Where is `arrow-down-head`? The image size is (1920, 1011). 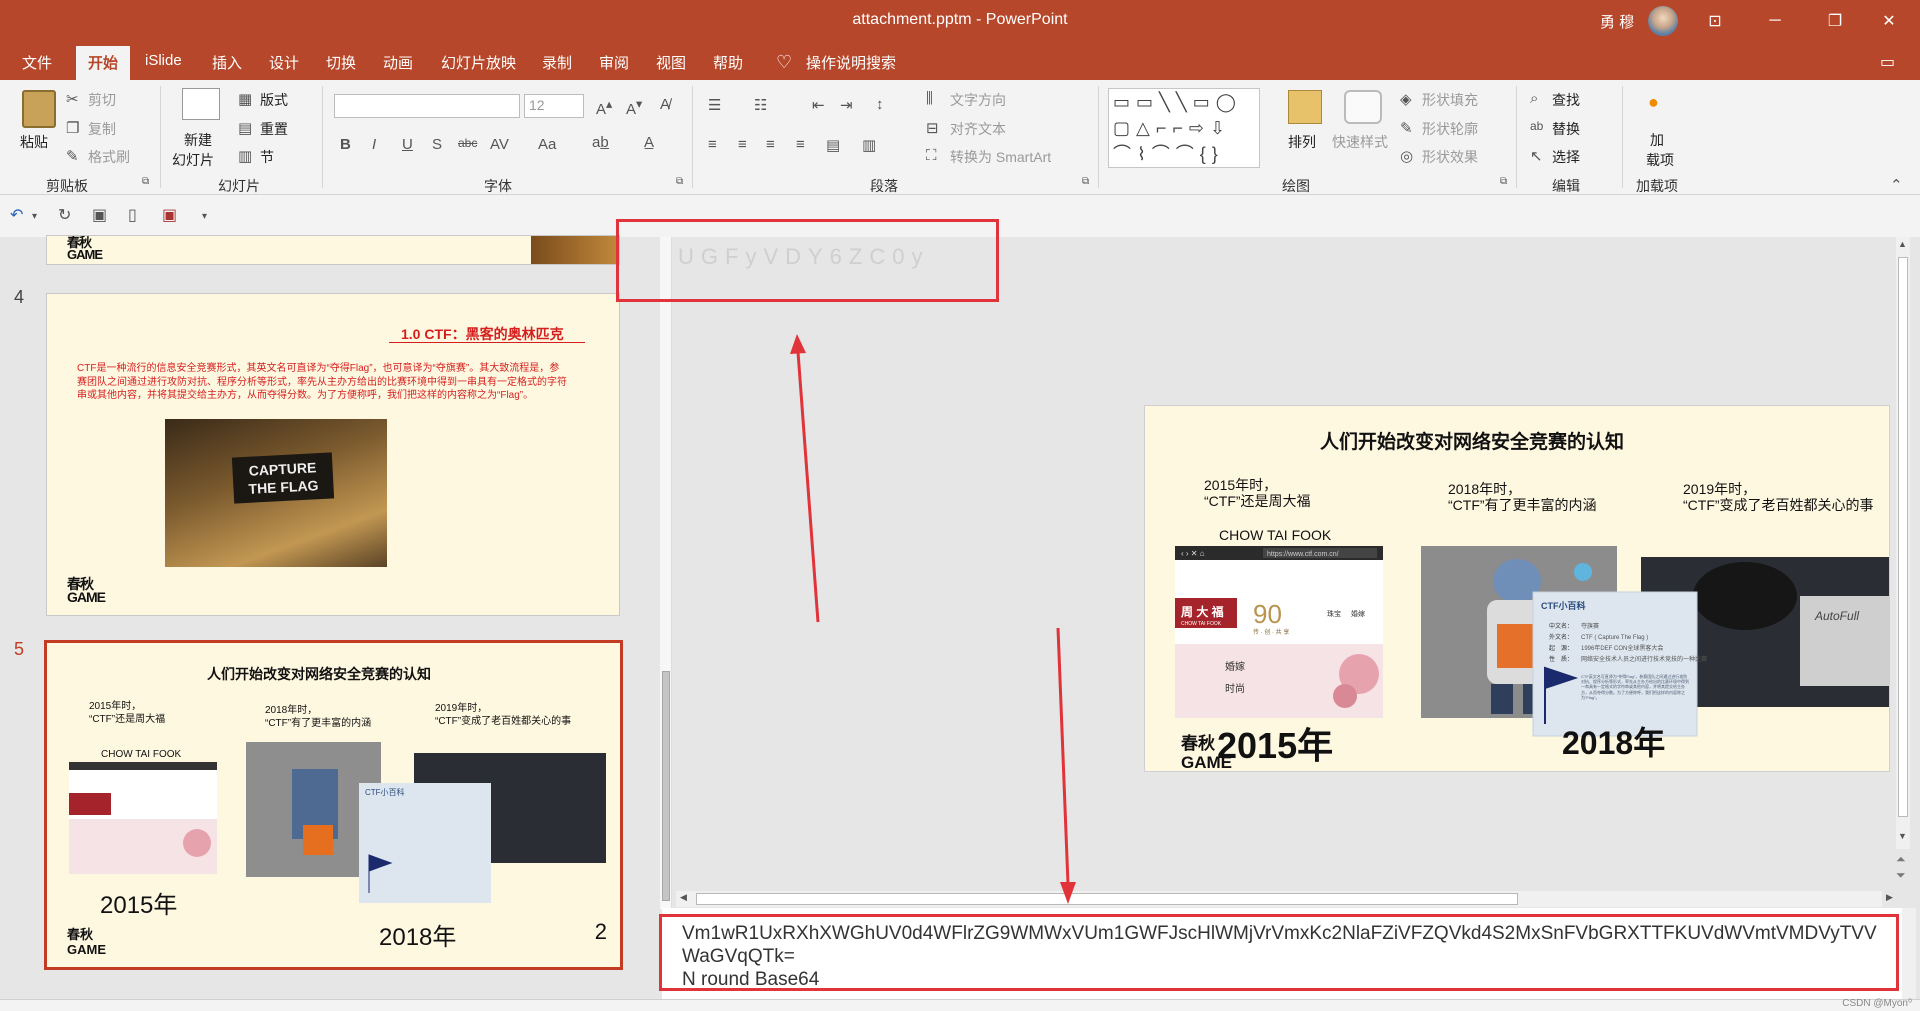 arrow-down-head is located at coordinates (1068, 893).